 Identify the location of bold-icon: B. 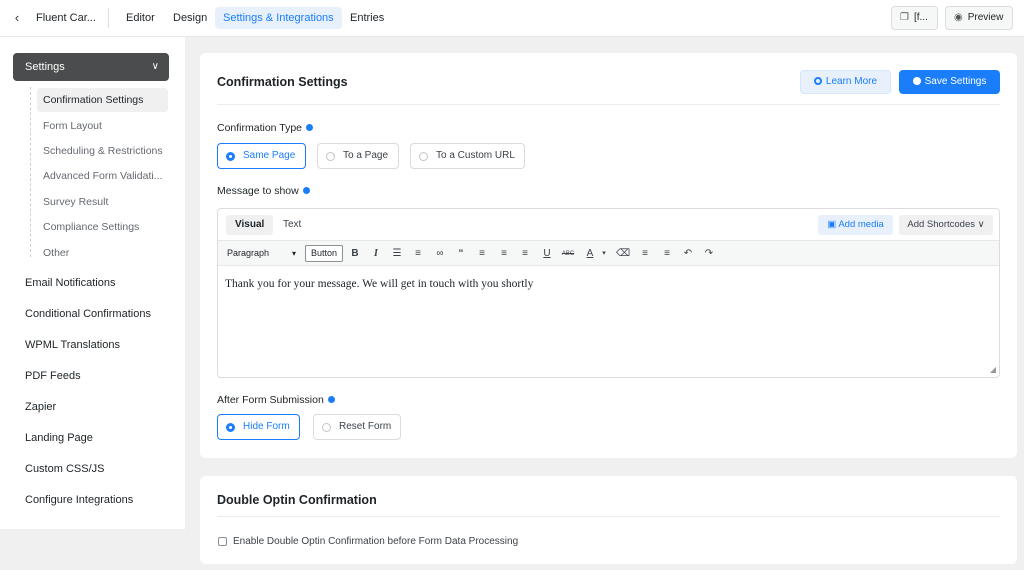
(355, 254).